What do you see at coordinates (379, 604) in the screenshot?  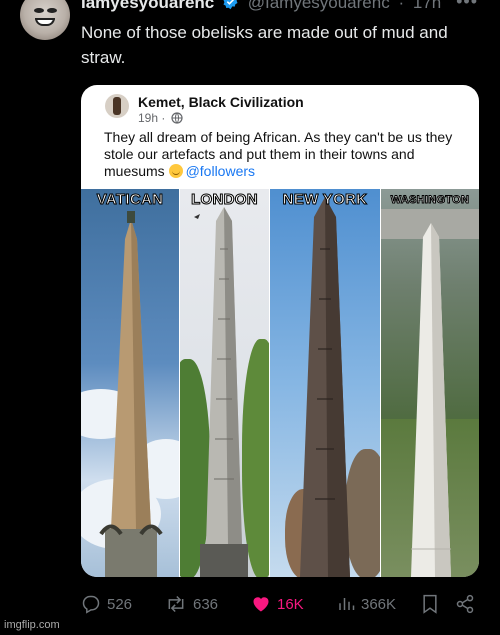 I see `views-count: 366K` at bounding box center [379, 604].